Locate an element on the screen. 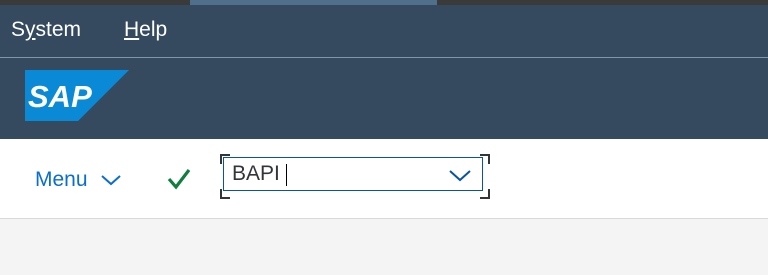  menu-button-label: Menu is located at coordinates (61, 179).